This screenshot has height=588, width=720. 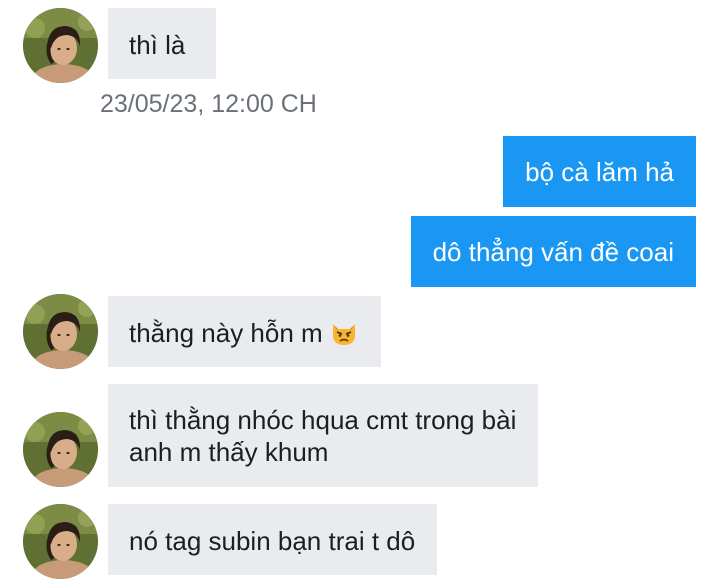 I want to click on message-bubble-outgoing: dô thẳng vấn đề coai, so click(x=553, y=251).